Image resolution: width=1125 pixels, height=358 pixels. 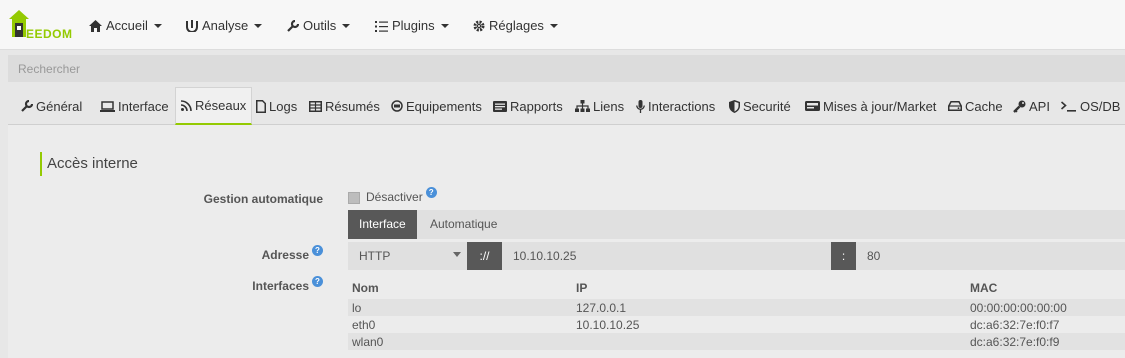 I want to click on table-header-row: Nom IP MAC, so click(x=736, y=288).